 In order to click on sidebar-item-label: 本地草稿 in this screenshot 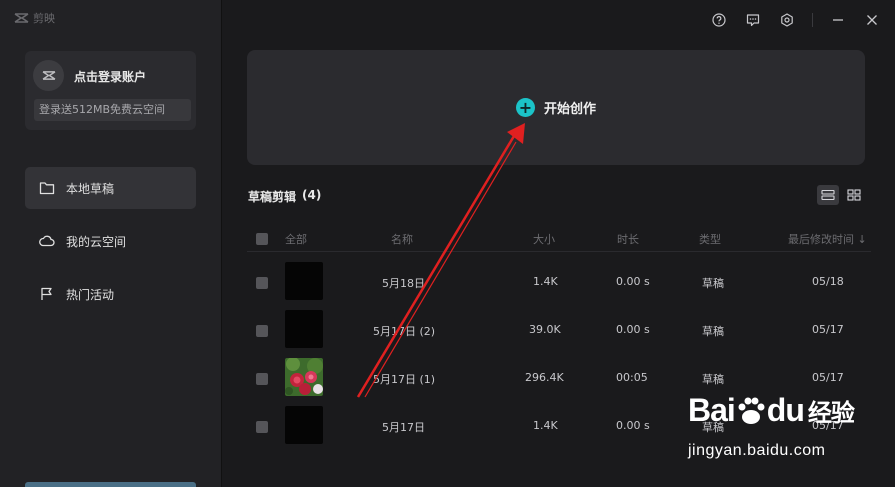, I will do `click(90, 188)`.